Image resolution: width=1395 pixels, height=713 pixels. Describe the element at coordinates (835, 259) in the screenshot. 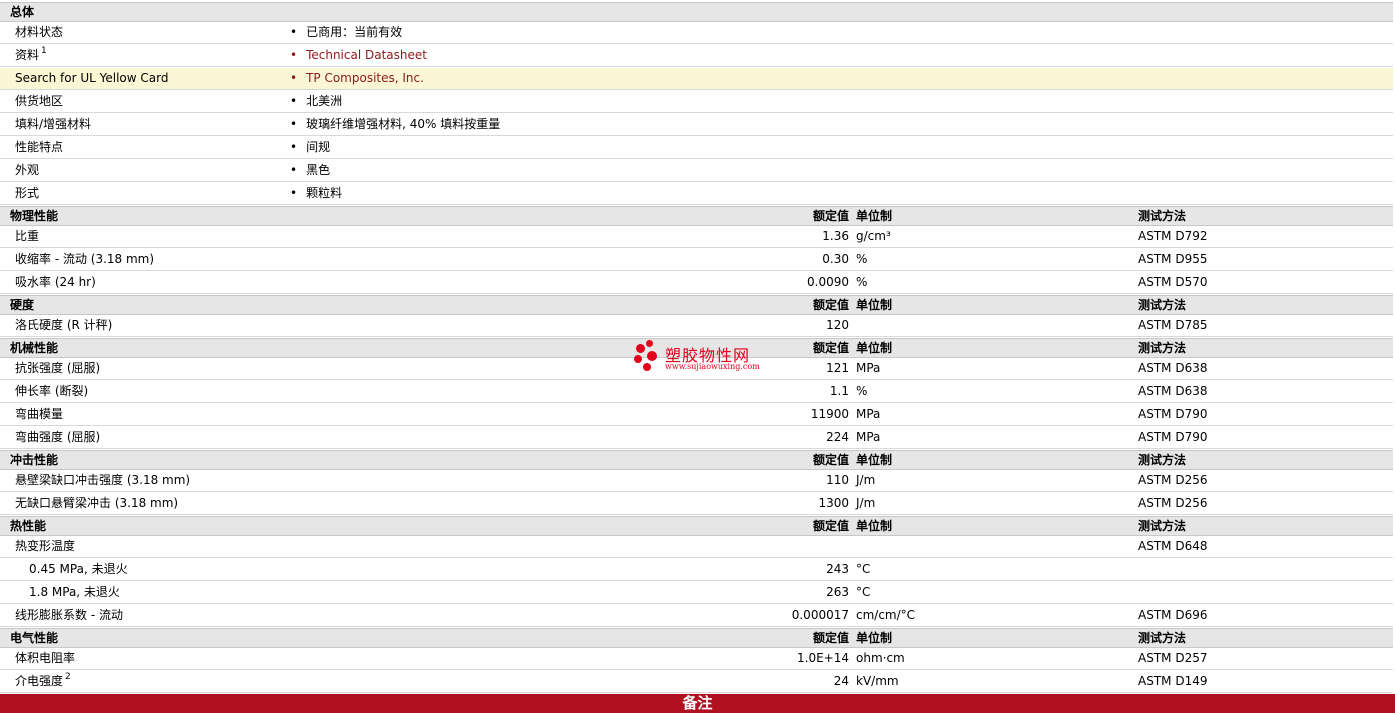

I see `nominal-value: 0.30` at that location.